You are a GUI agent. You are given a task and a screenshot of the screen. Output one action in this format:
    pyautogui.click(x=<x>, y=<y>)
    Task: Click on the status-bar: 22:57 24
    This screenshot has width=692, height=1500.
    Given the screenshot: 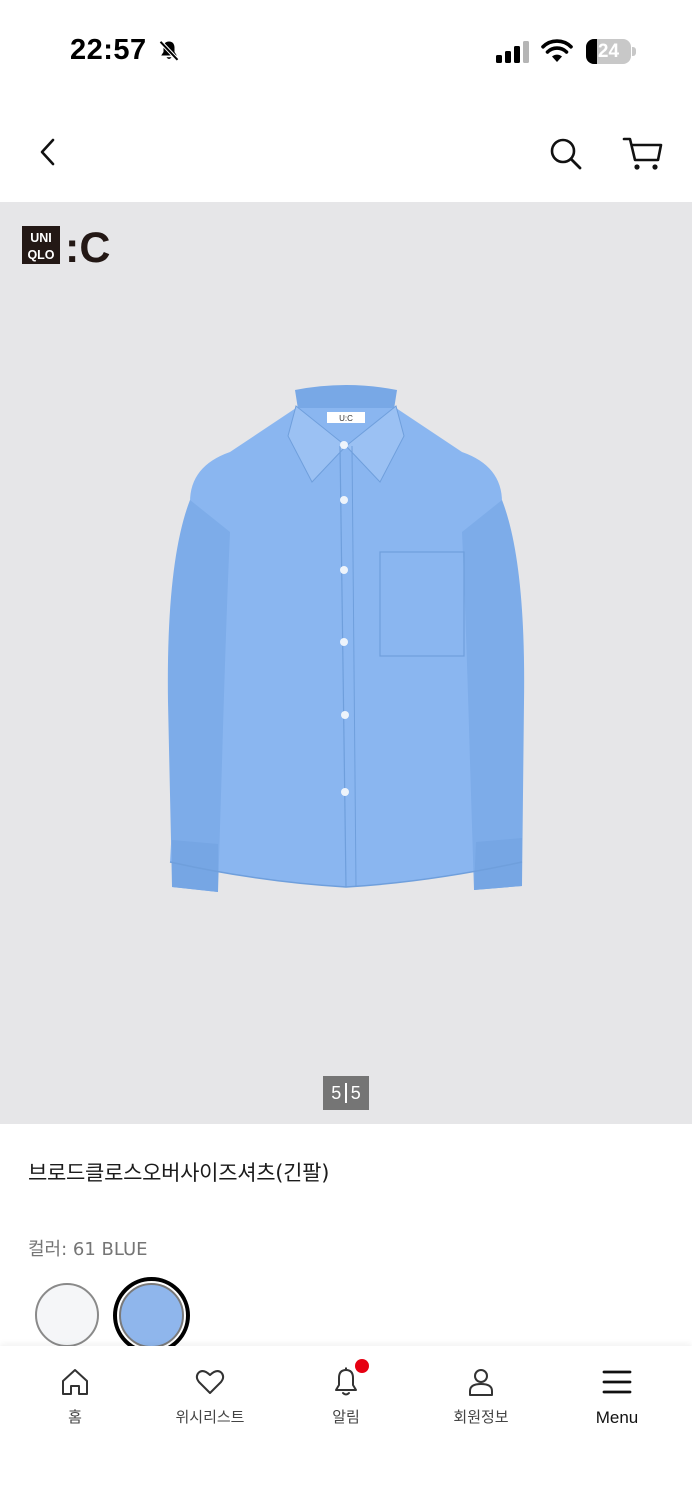 What is the action you would take?
    pyautogui.click(x=346, y=50)
    